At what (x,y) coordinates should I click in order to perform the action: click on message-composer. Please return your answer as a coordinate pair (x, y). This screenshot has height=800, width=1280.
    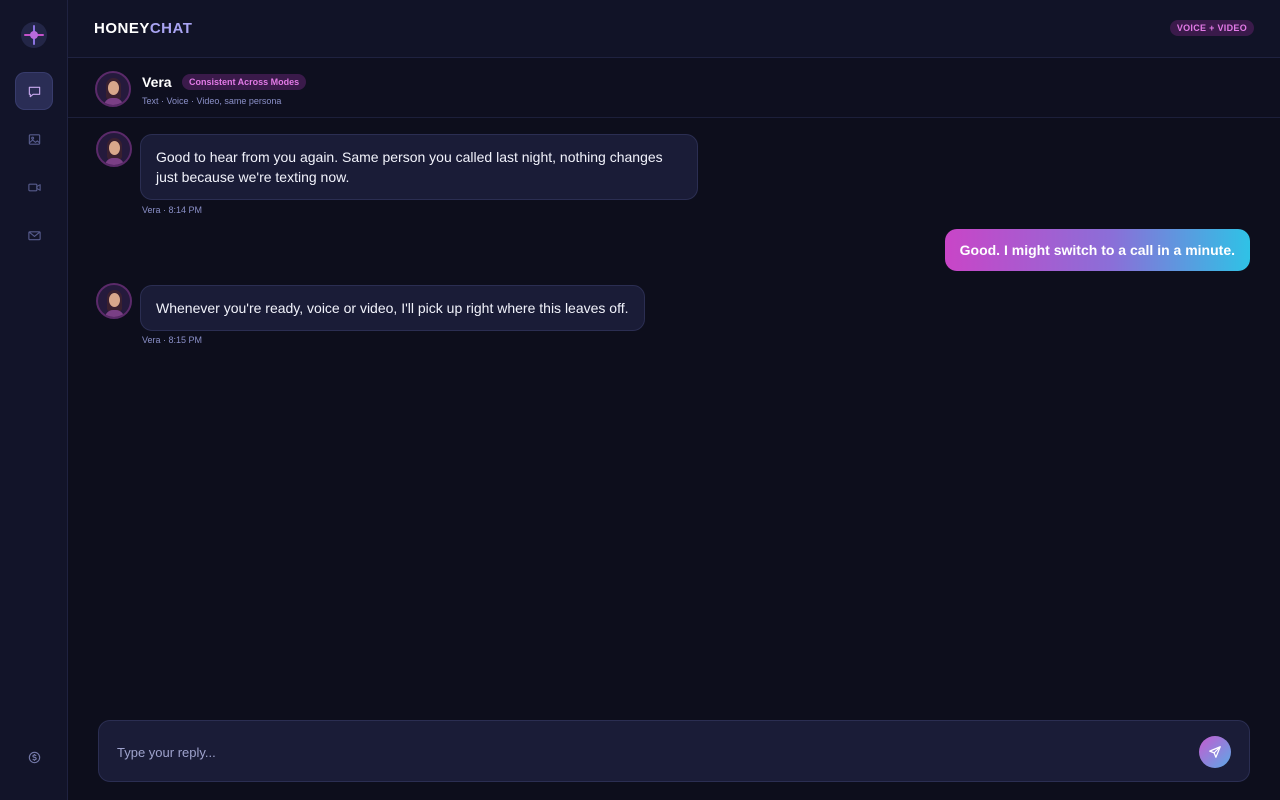
    Looking at the image, I should click on (674, 751).